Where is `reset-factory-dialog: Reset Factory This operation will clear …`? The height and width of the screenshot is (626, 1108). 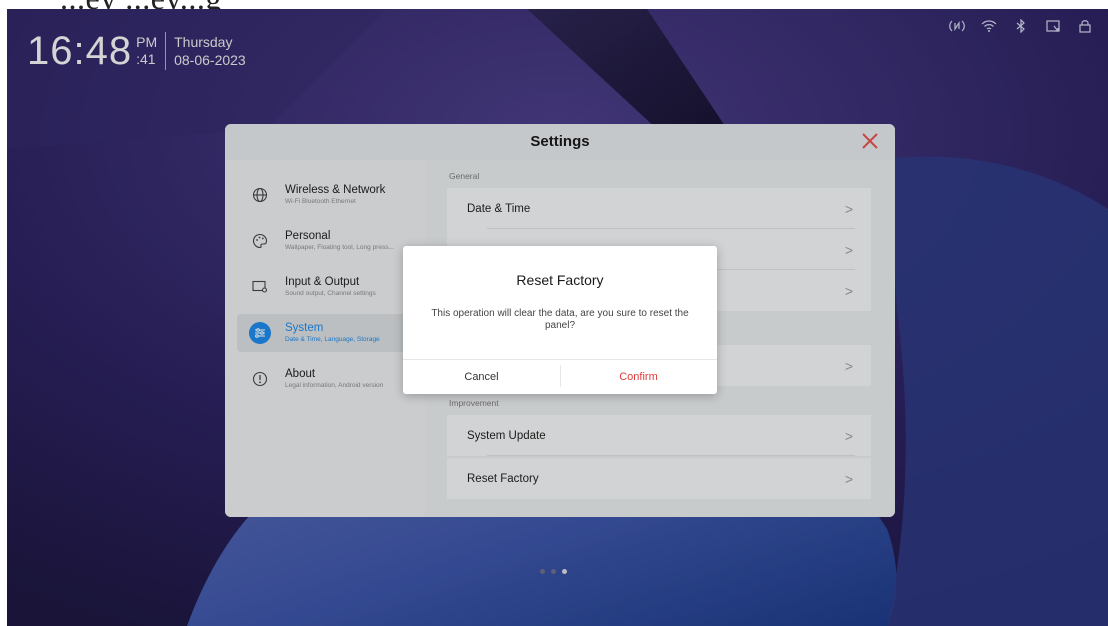
reset-factory-dialog: Reset Factory This operation will clear … is located at coordinates (560, 320).